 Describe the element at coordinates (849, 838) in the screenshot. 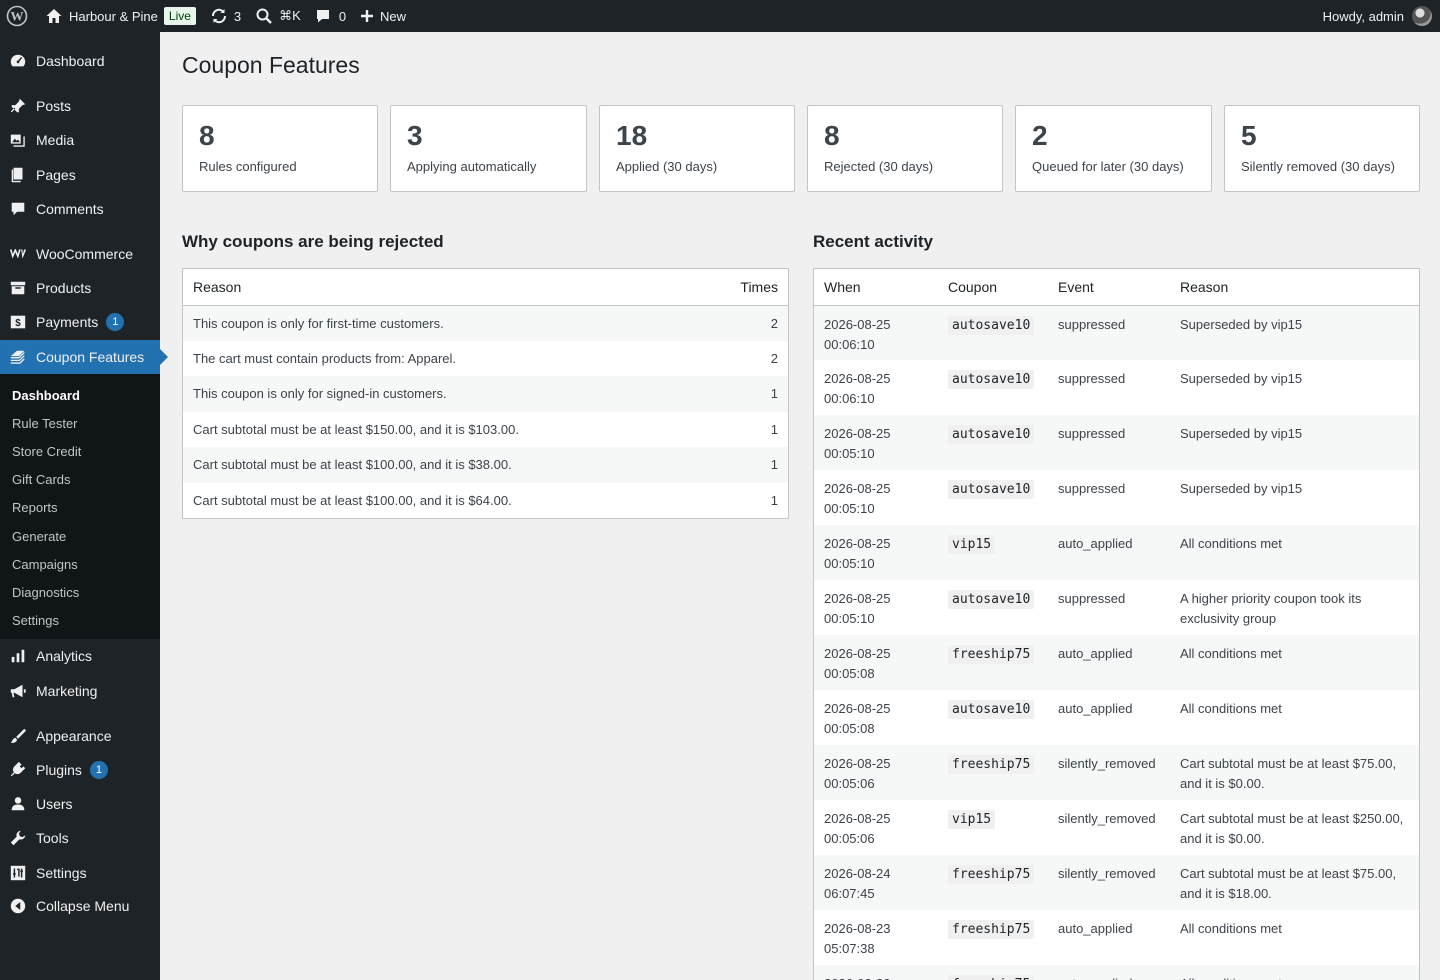

I see `activity-time: 00:05:06` at that location.